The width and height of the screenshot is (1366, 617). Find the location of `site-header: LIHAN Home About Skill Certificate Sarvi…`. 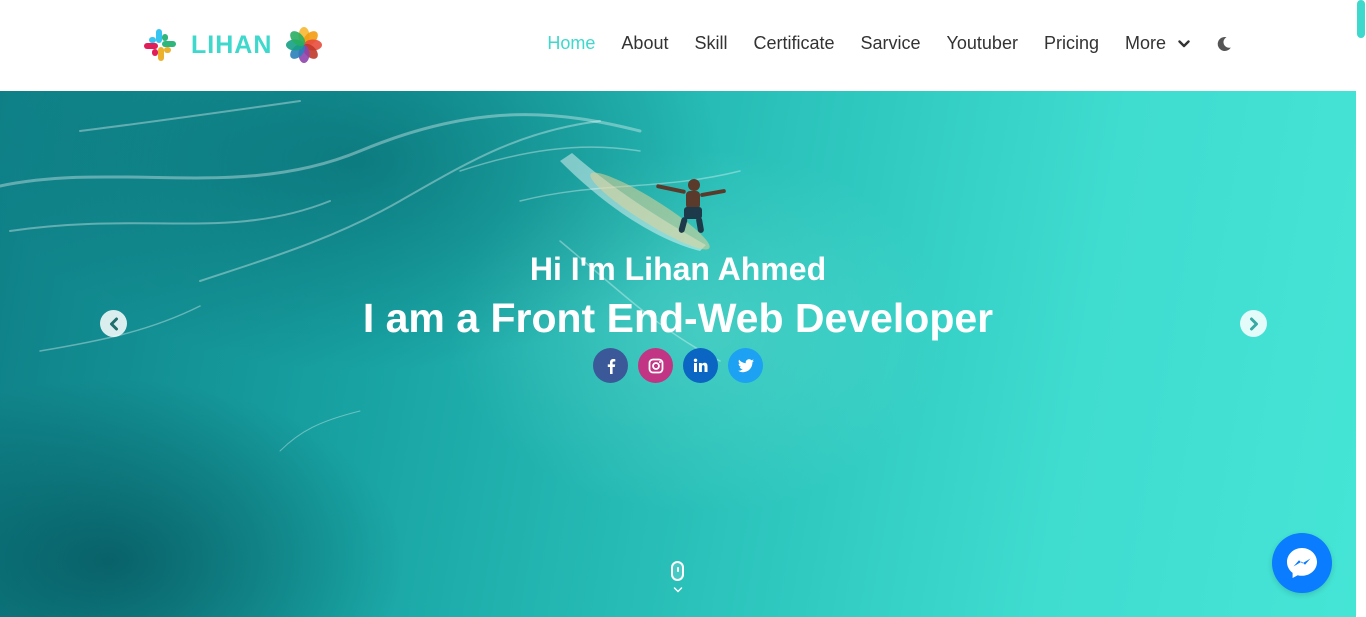

site-header: LIHAN Home About Skill Certificate Sarvi… is located at coordinates (678, 45).